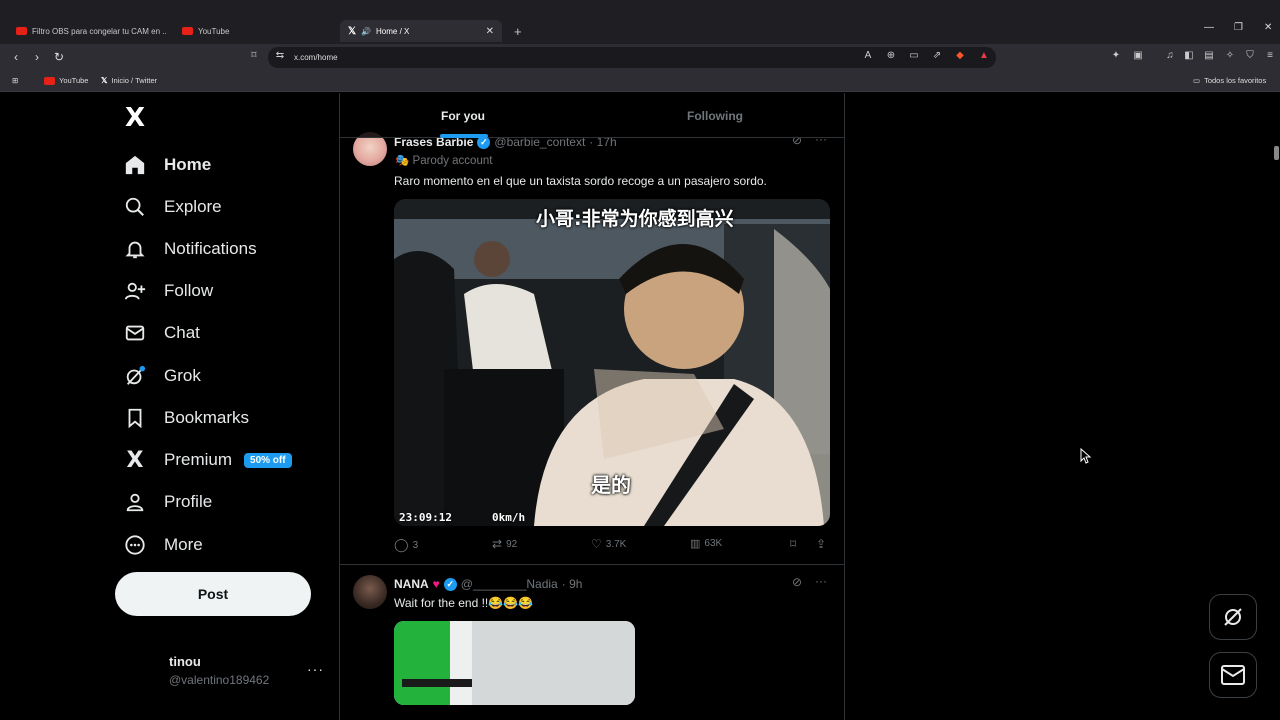 This screenshot has width=1280, height=720. Describe the element at coordinates (193, 206) in the screenshot. I see `sidebar-item-label: Explore` at that location.